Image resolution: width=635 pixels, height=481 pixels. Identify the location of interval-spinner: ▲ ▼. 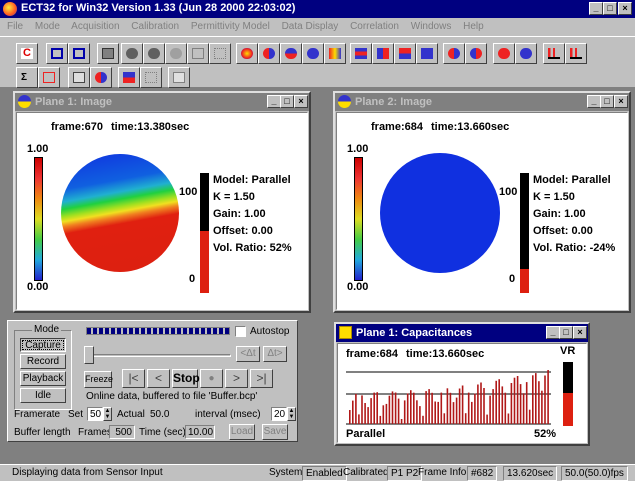
(291, 414).